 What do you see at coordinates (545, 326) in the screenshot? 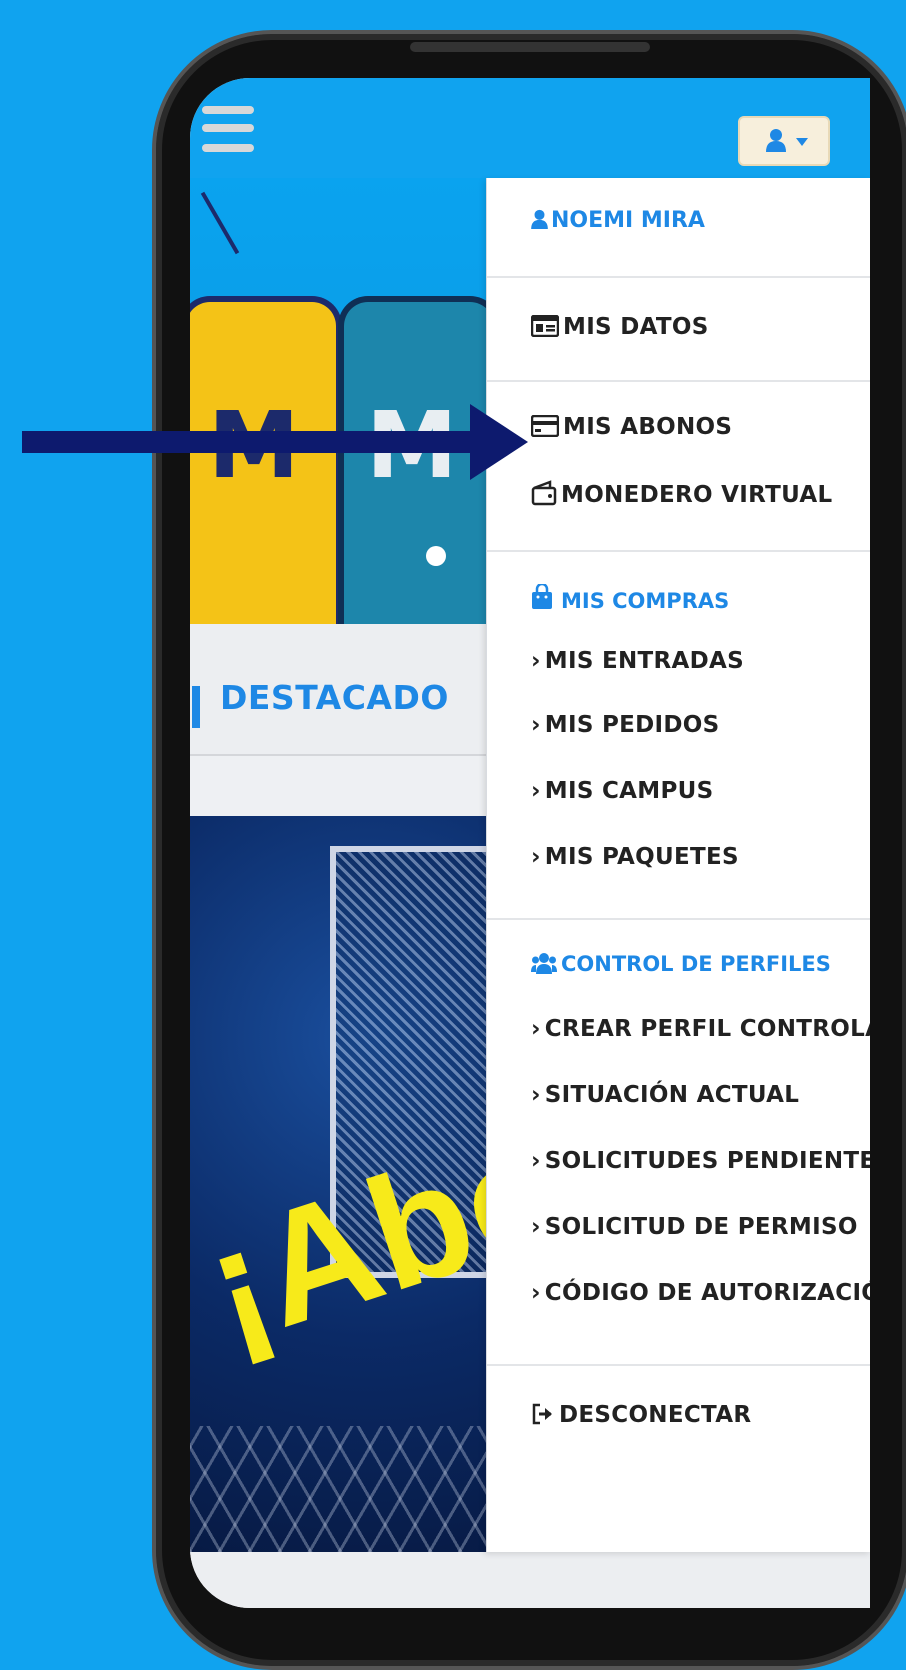
I see `id-card-icon` at bounding box center [545, 326].